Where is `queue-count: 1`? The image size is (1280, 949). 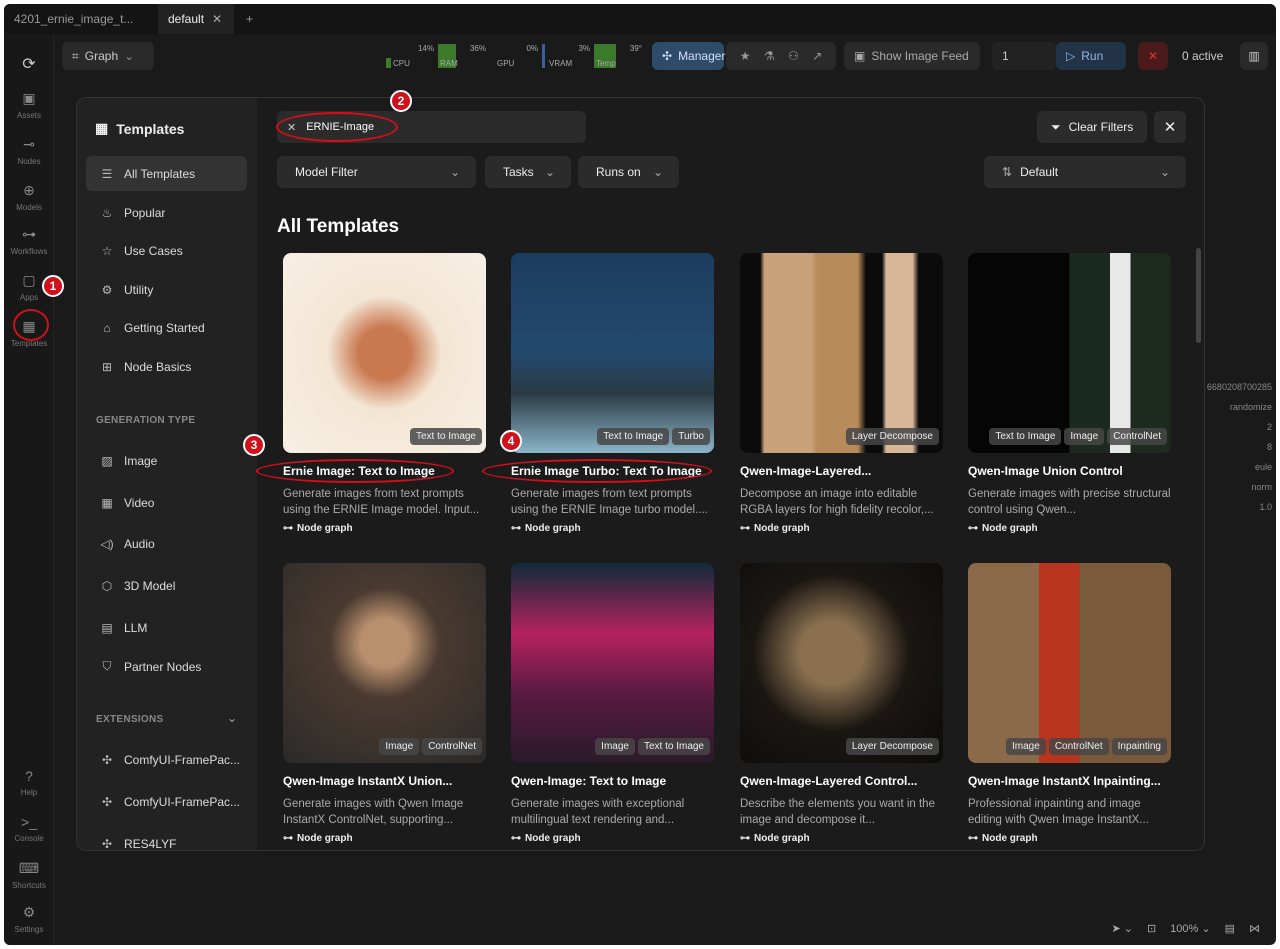
queue-count: 1 is located at coordinates (1024, 56).